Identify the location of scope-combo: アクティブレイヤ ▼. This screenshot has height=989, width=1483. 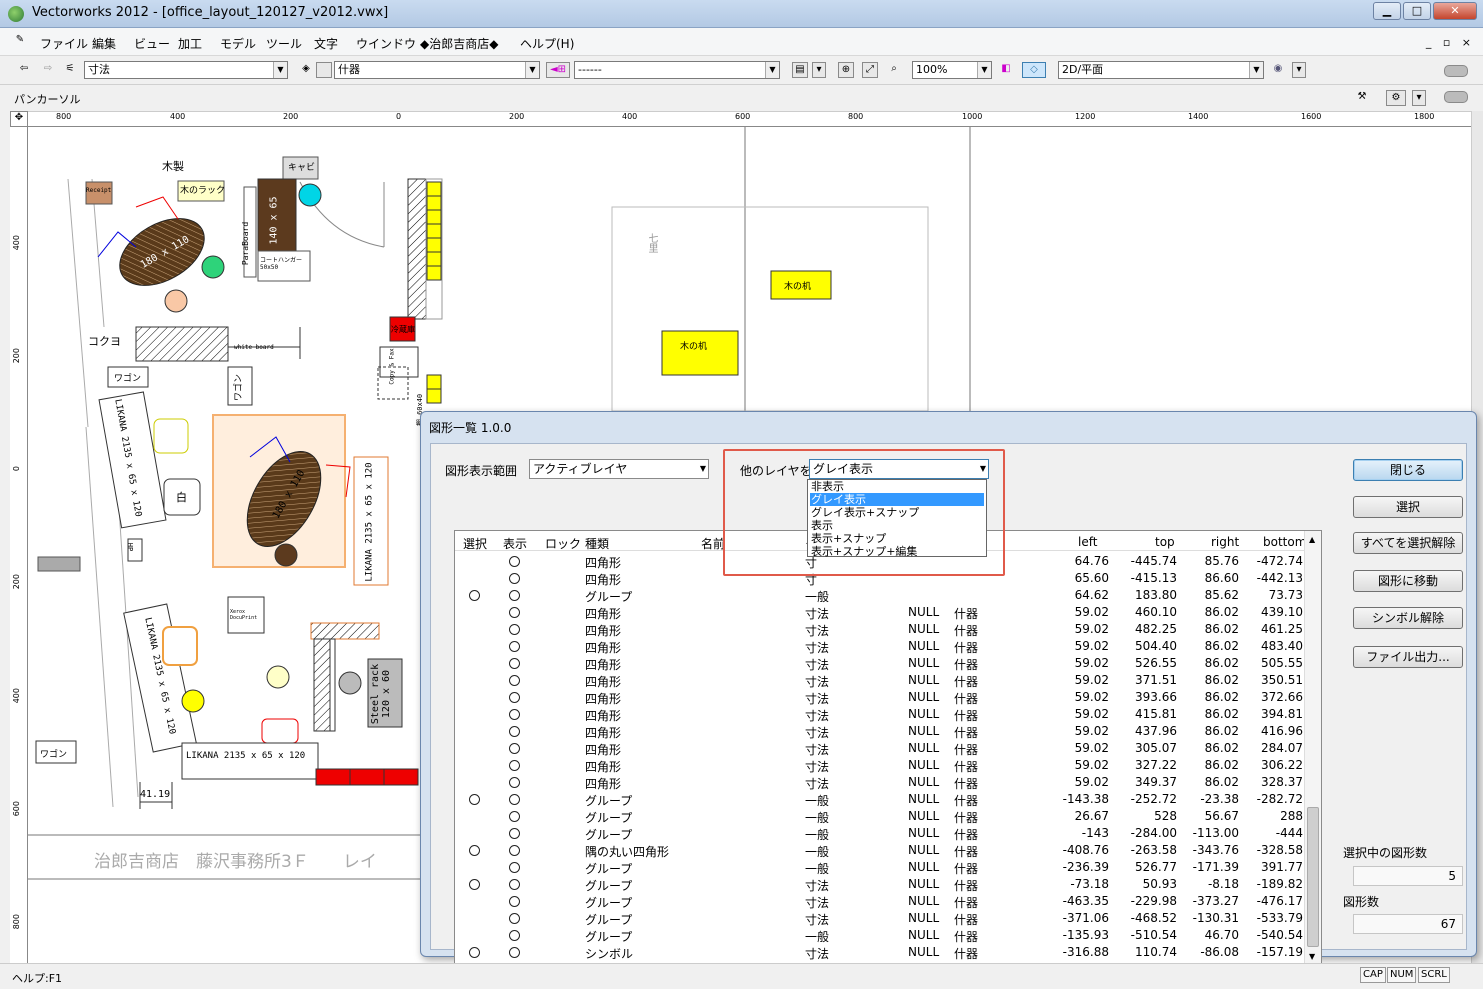
(619, 469).